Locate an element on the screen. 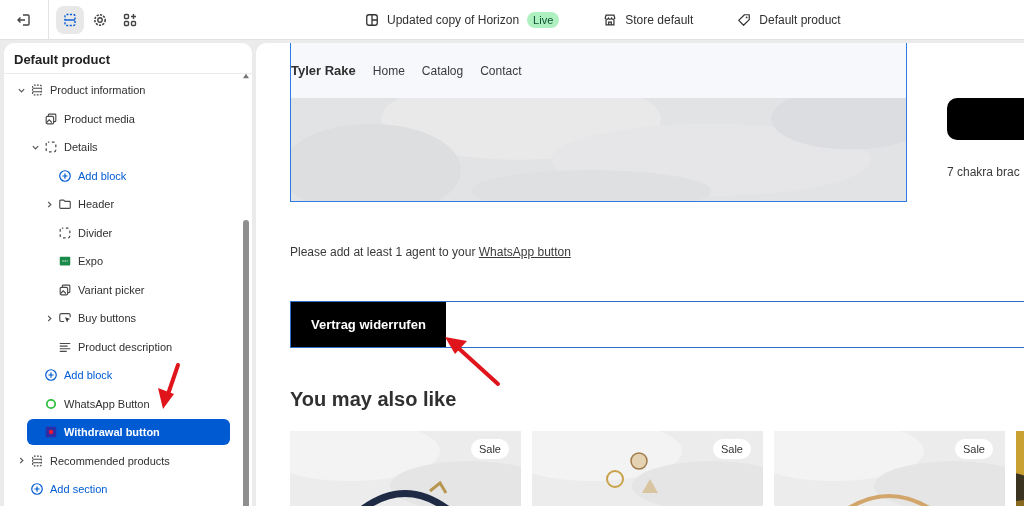  tree-item: Recommended products is located at coordinates (121, 460).